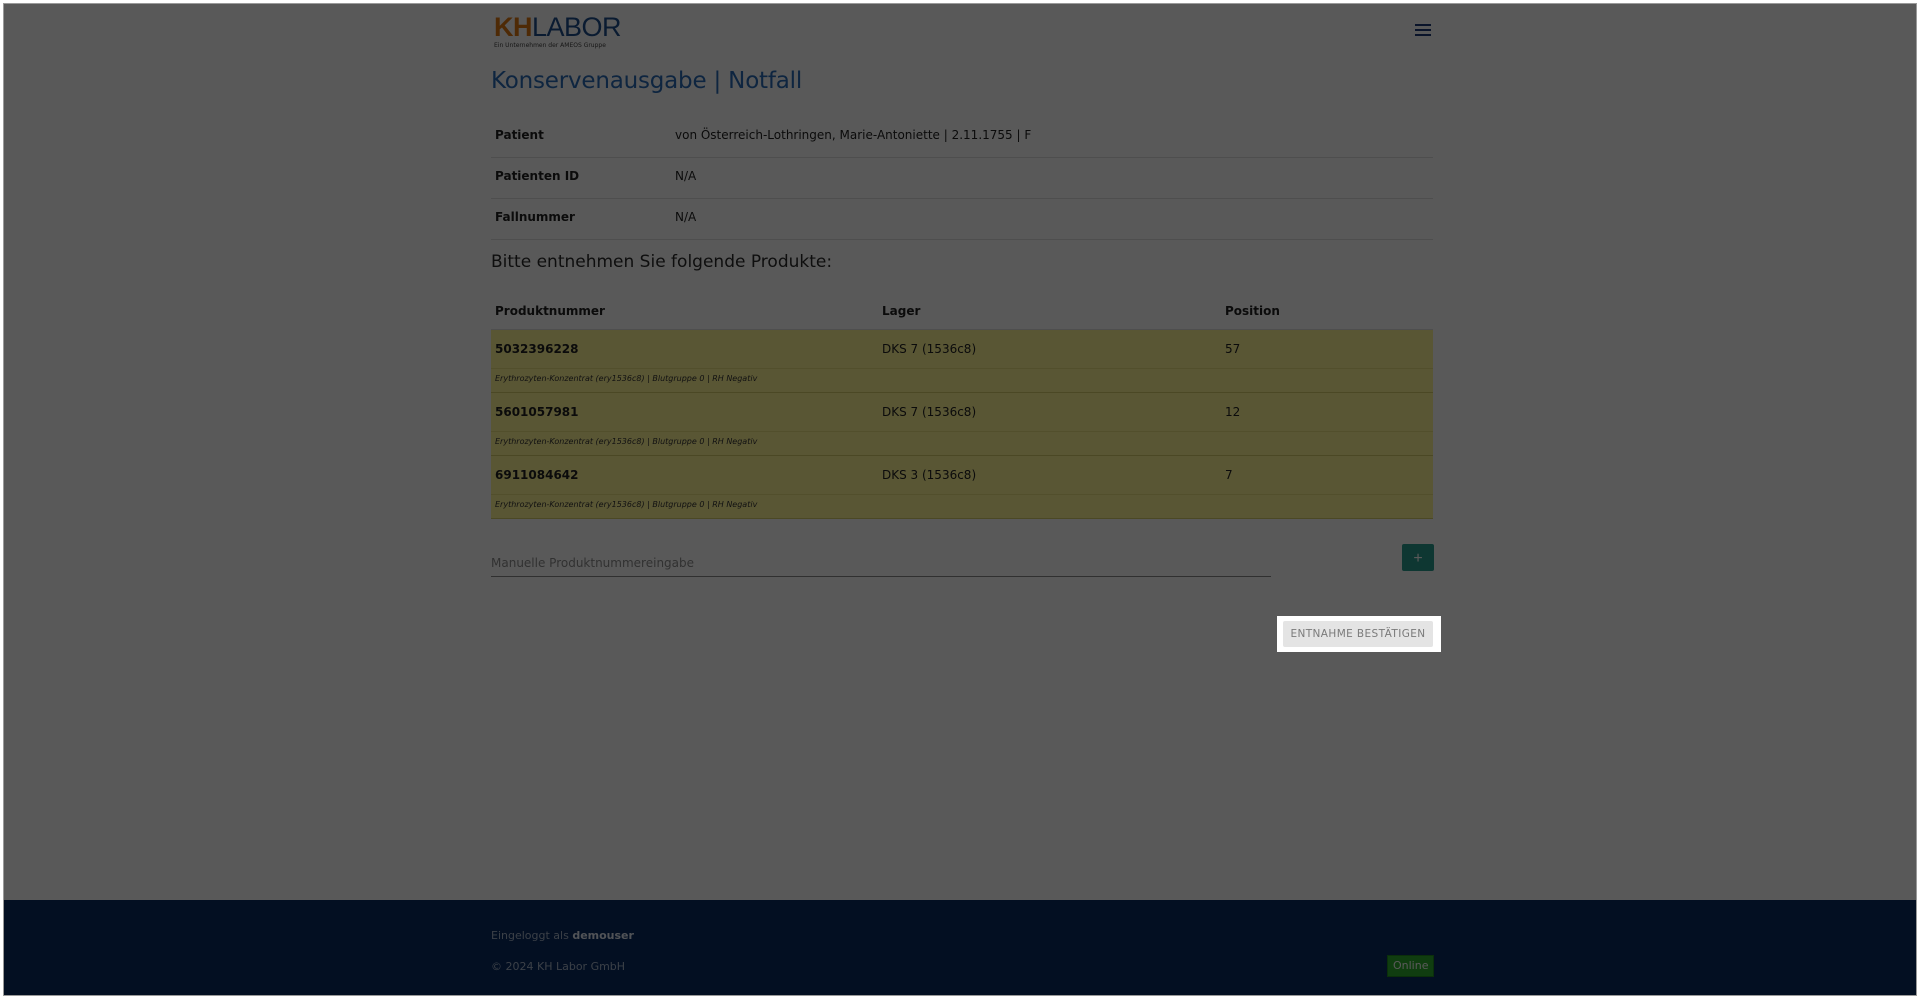  I want to click on column-header-position: Position, so click(1252, 311).